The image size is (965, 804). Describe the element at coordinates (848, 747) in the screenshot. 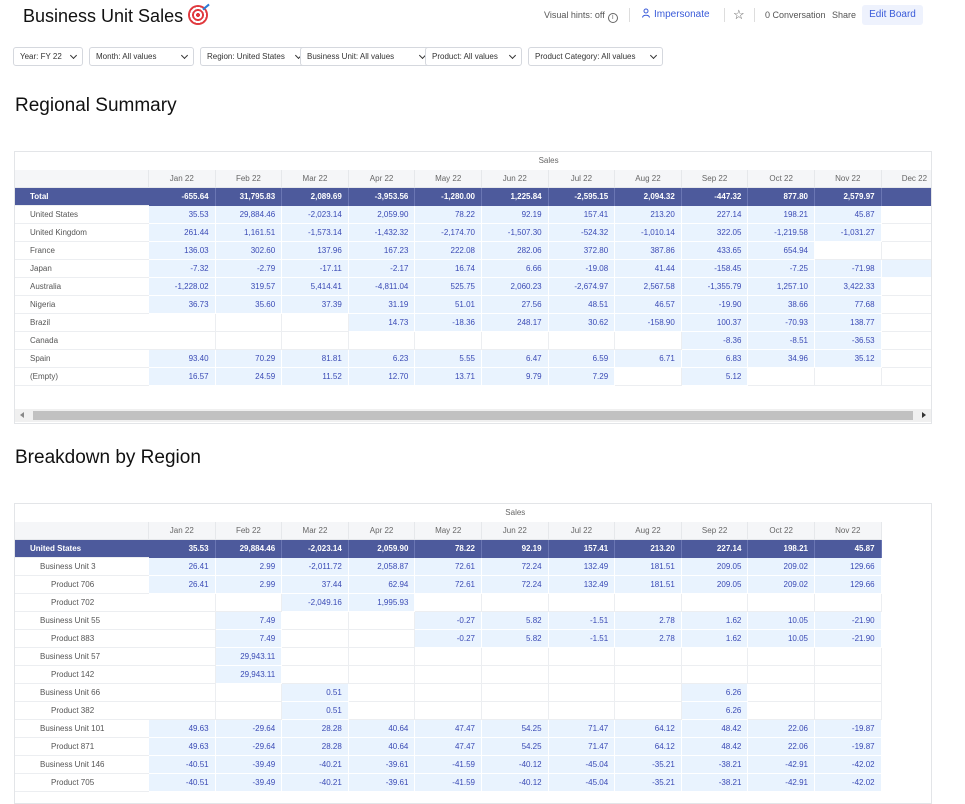

I see `value-cell: -19.87` at that location.